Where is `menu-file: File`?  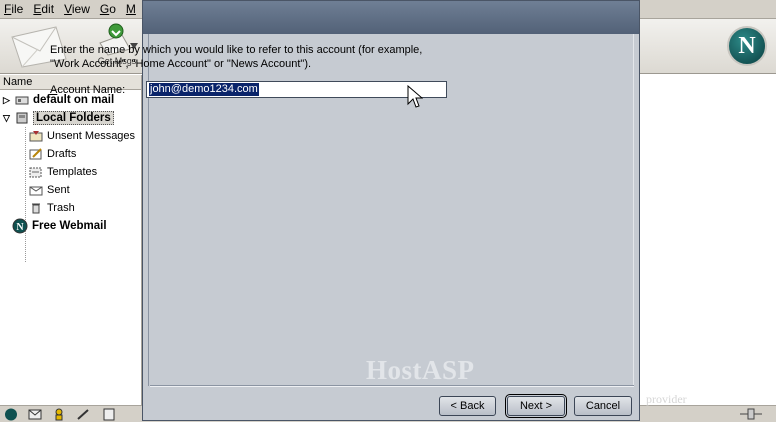 menu-file: File is located at coordinates (13, 9).